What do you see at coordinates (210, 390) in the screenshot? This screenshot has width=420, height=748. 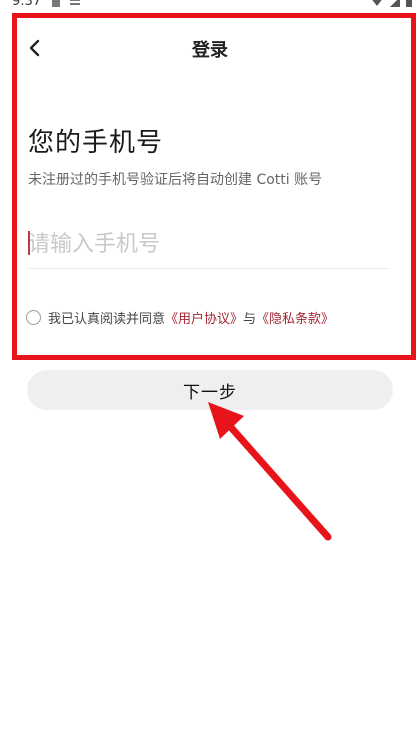 I see `next-step-button: 下一步` at bounding box center [210, 390].